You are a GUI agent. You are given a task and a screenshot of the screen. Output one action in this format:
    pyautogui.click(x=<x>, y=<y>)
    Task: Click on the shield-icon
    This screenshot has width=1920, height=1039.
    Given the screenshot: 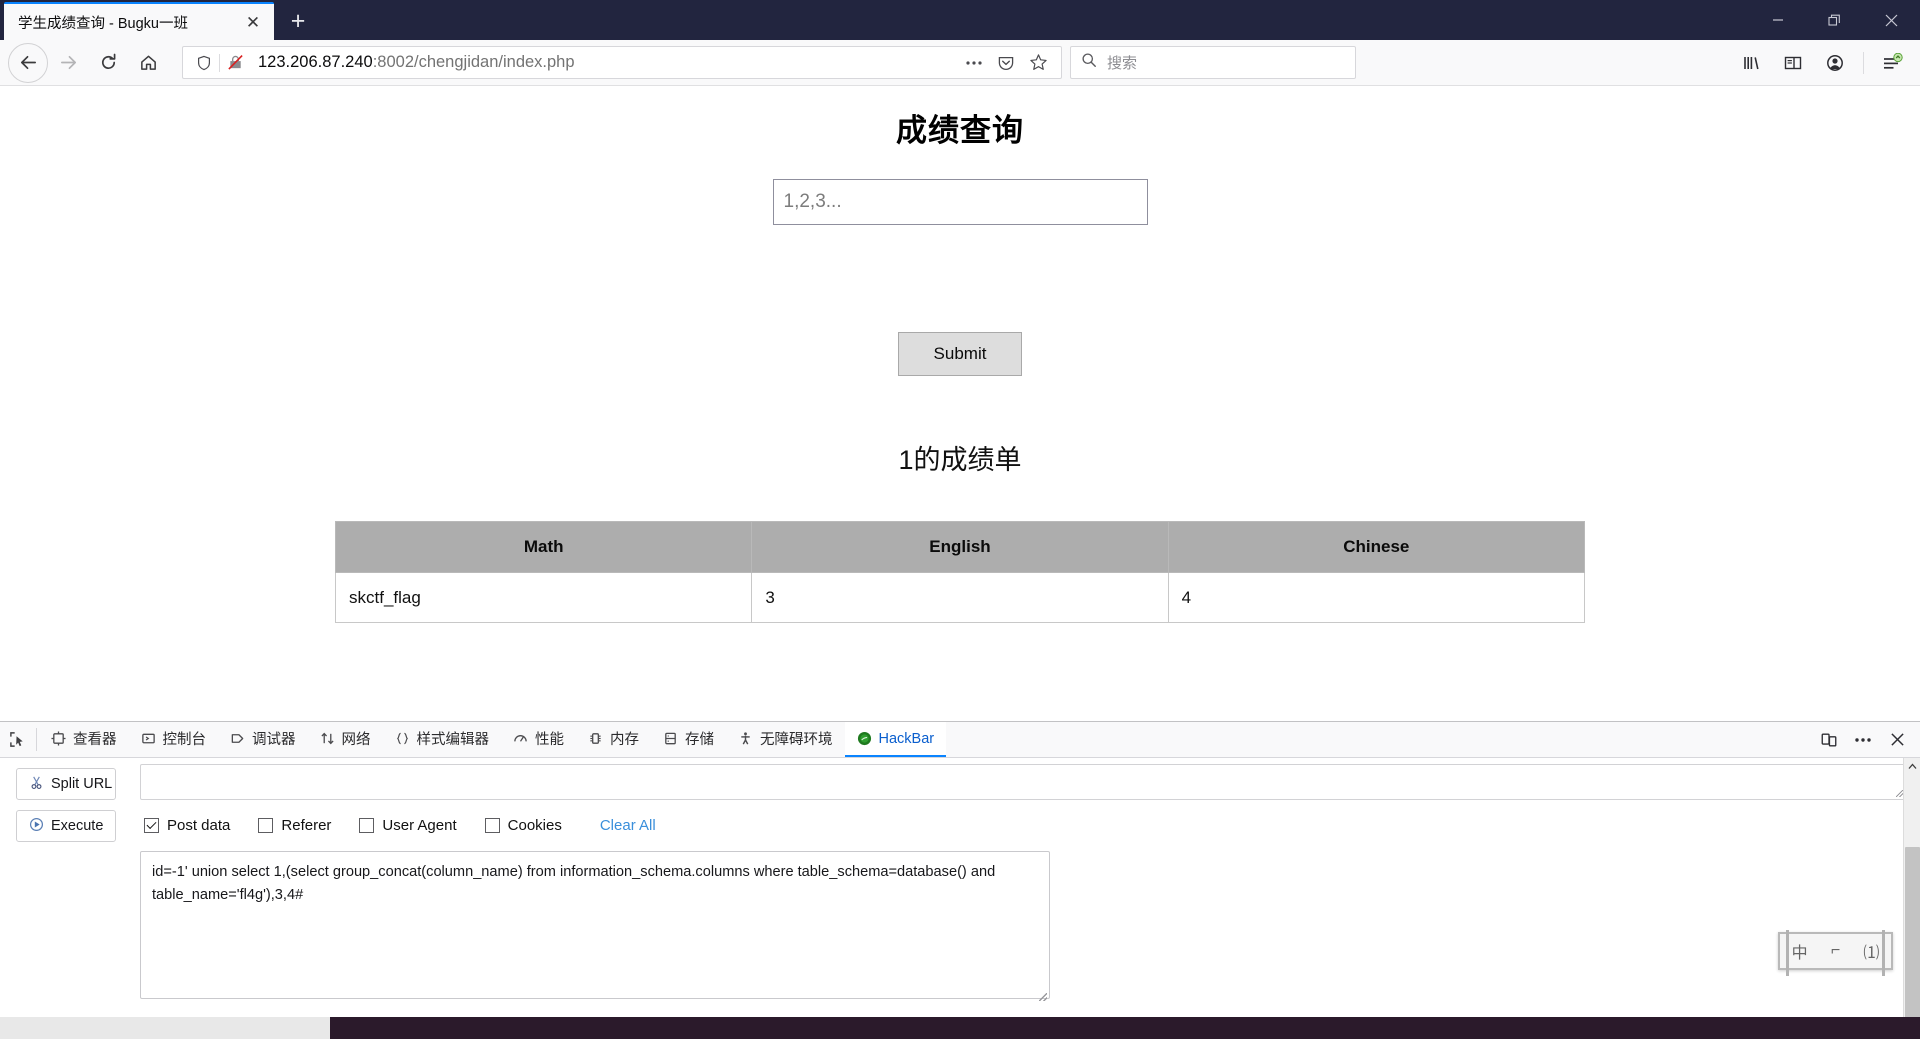 What is the action you would take?
    pyautogui.click(x=204, y=63)
    